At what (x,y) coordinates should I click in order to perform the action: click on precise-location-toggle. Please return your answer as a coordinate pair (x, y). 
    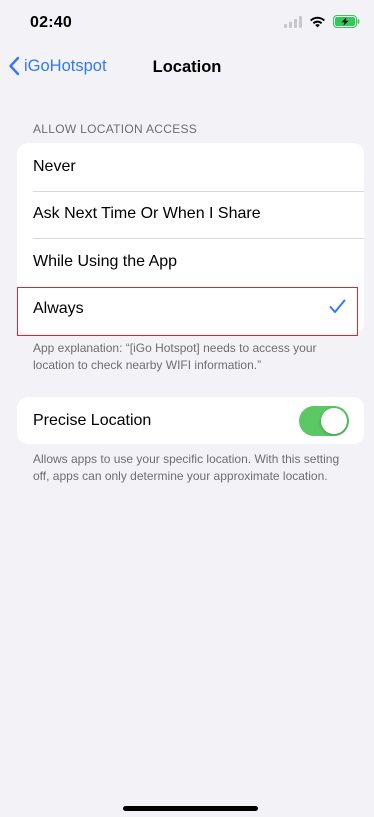
    Looking at the image, I should click on (324, 421).